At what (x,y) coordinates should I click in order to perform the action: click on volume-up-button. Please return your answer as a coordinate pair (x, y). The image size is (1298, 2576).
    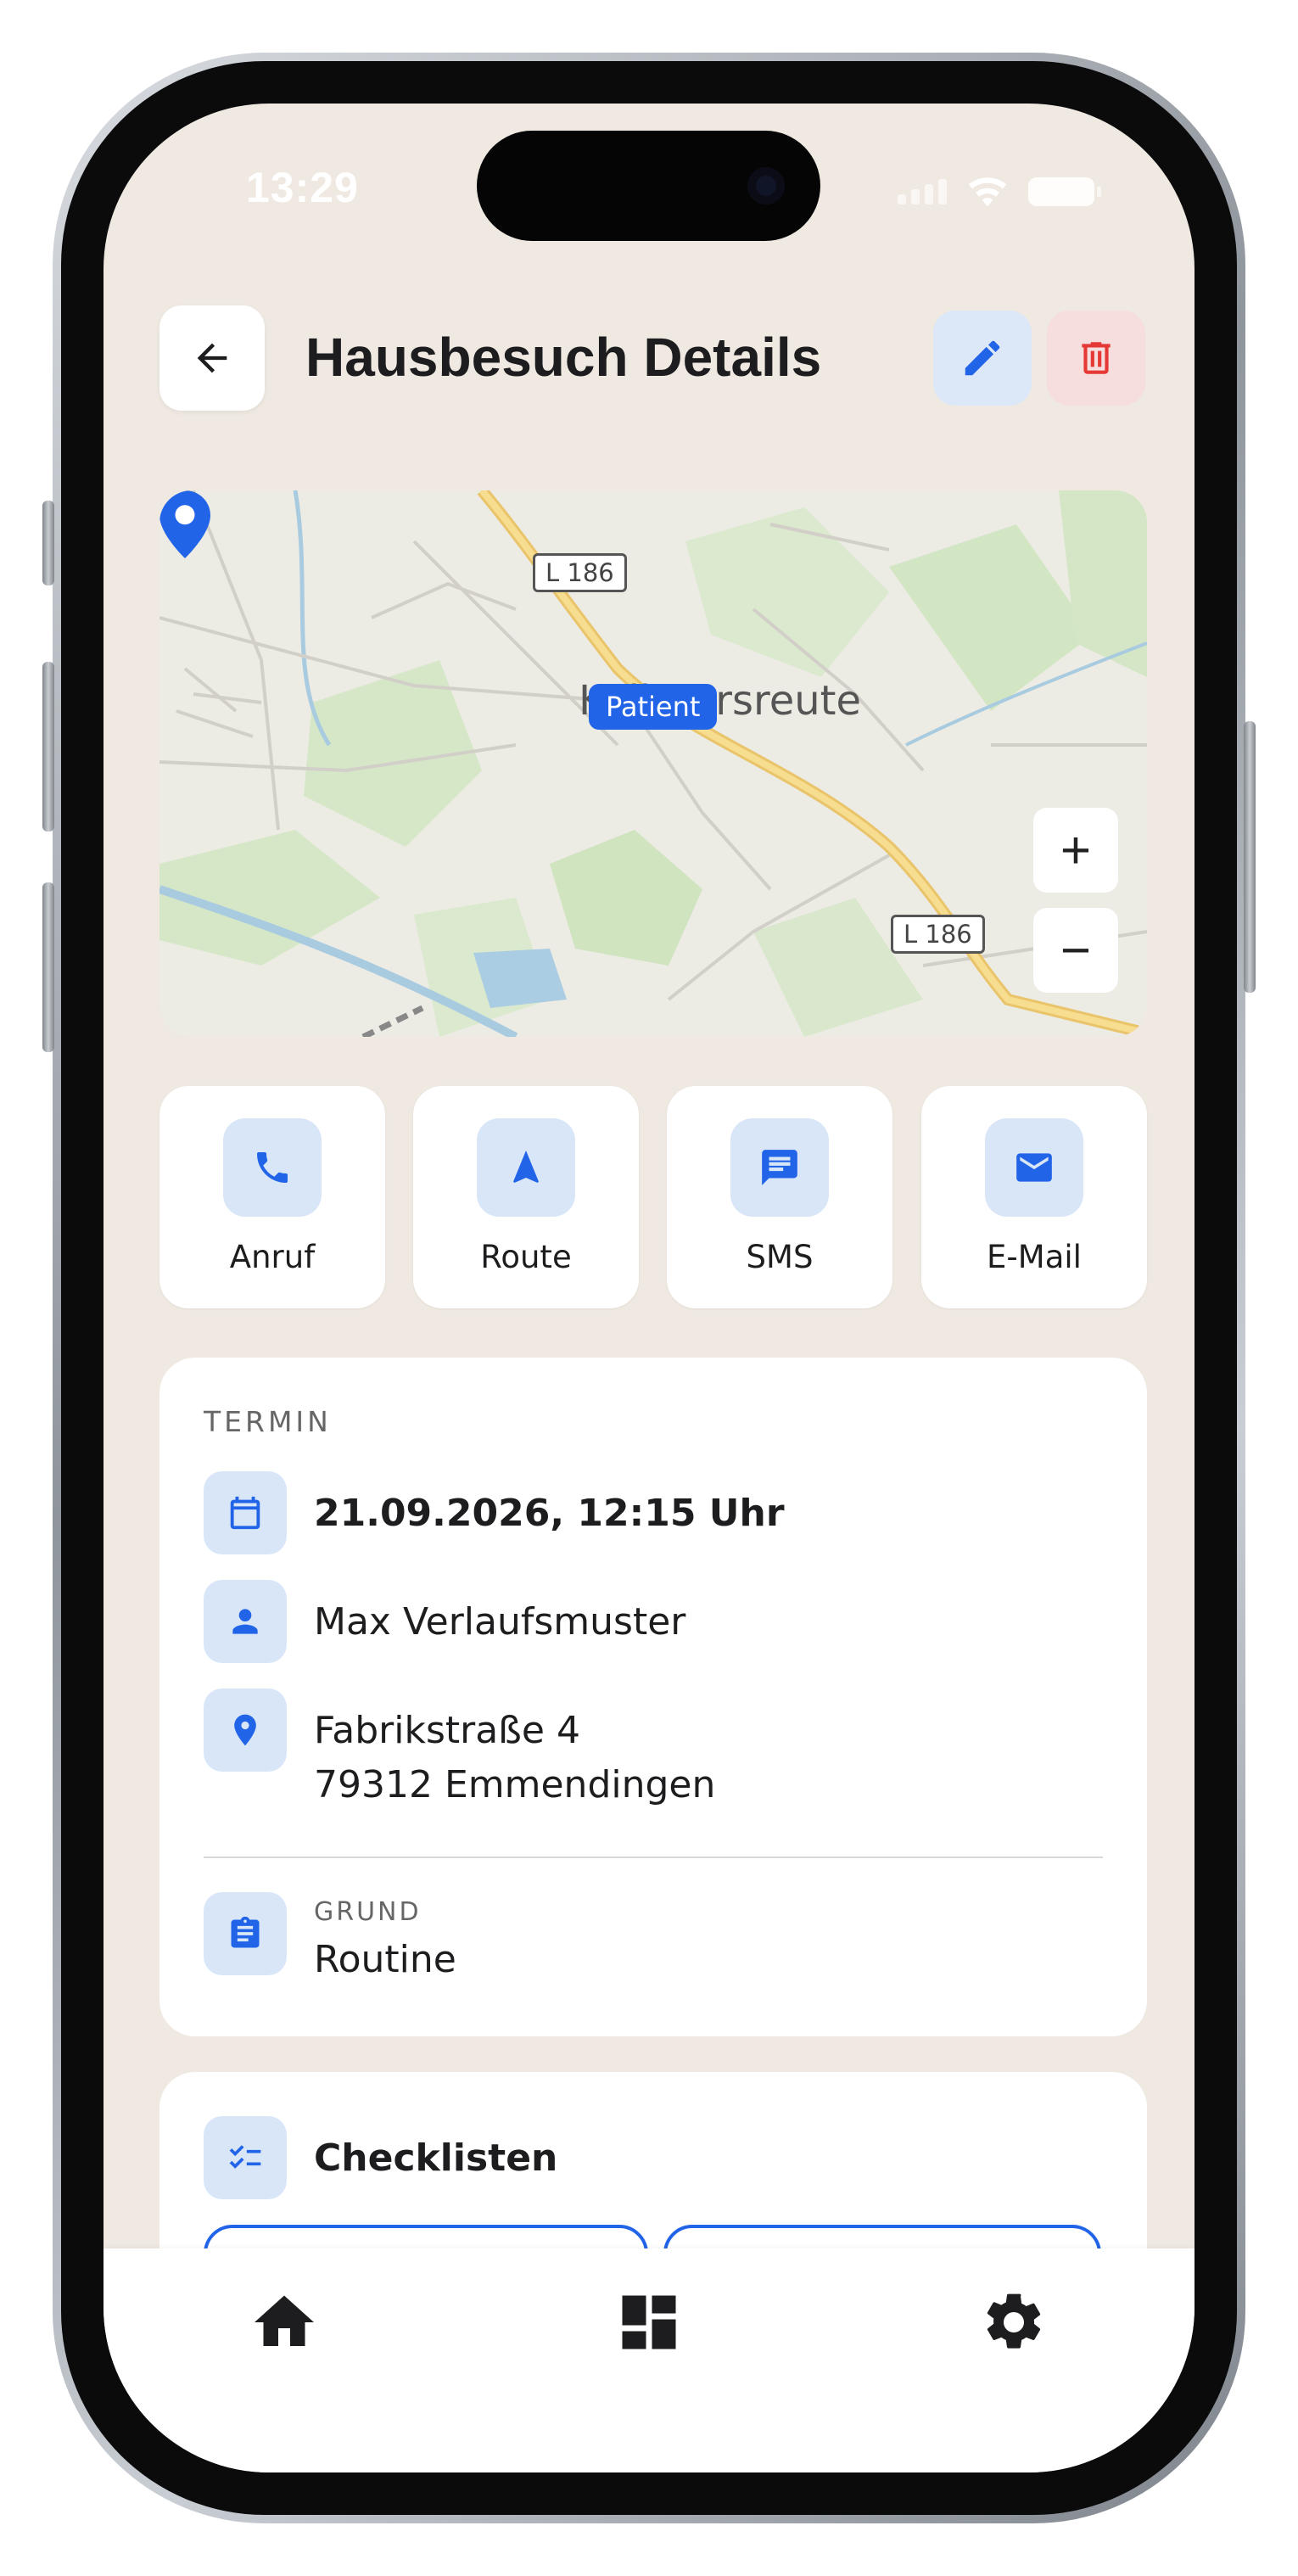
    Looking at the image, I should click on (48, 747).